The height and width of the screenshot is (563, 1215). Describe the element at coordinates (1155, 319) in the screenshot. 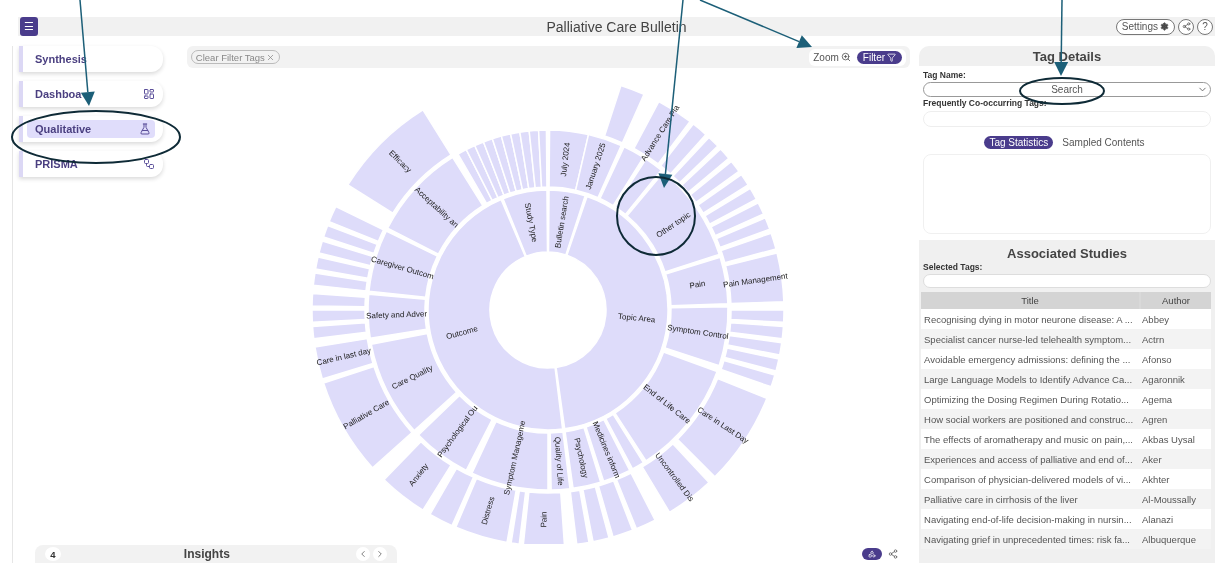

I see `table-cell-text: Abbey` at that location.